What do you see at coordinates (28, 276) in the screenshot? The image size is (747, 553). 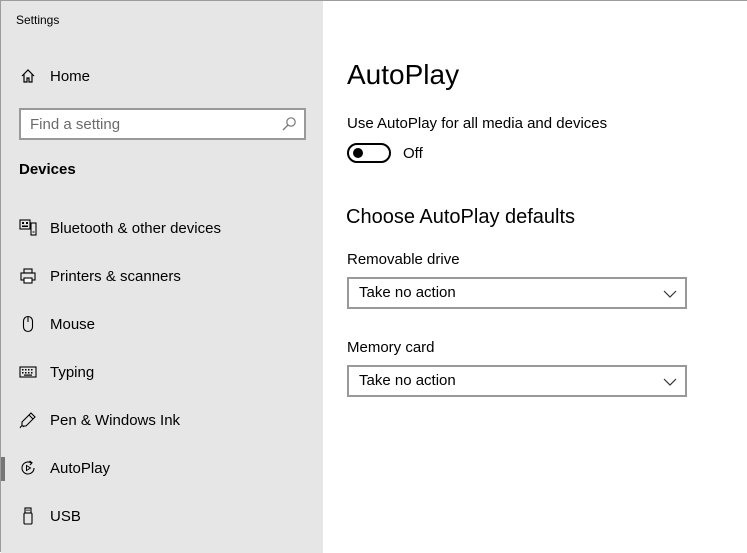 I see `printer-icon` at bounding box center [28, 276].